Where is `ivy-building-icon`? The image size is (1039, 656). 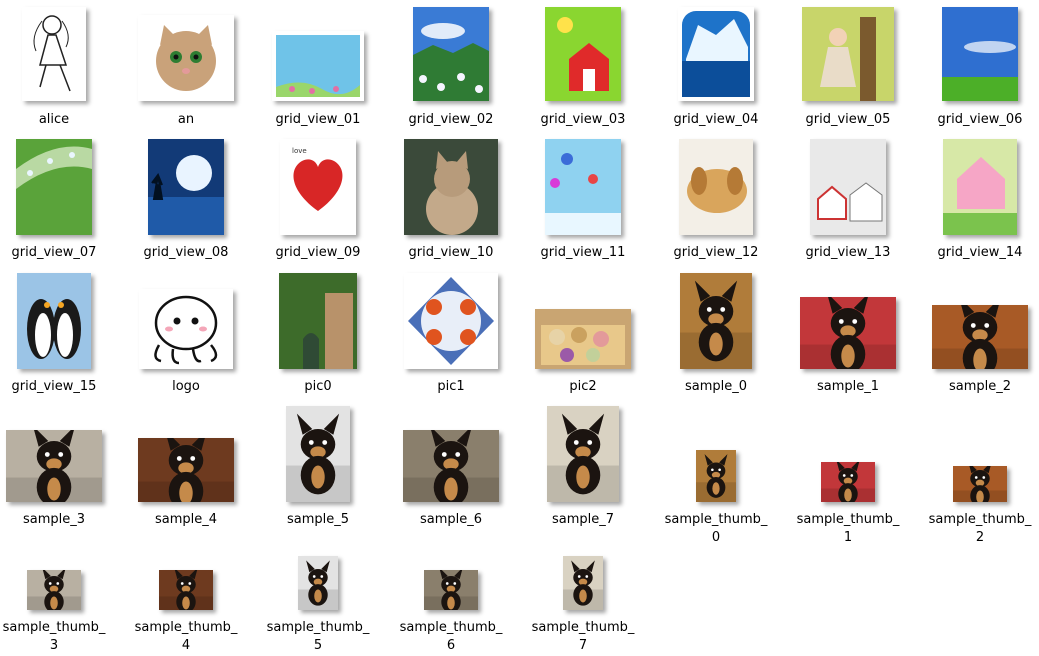
ivy-building-icon is located at coordinates (318, 321).